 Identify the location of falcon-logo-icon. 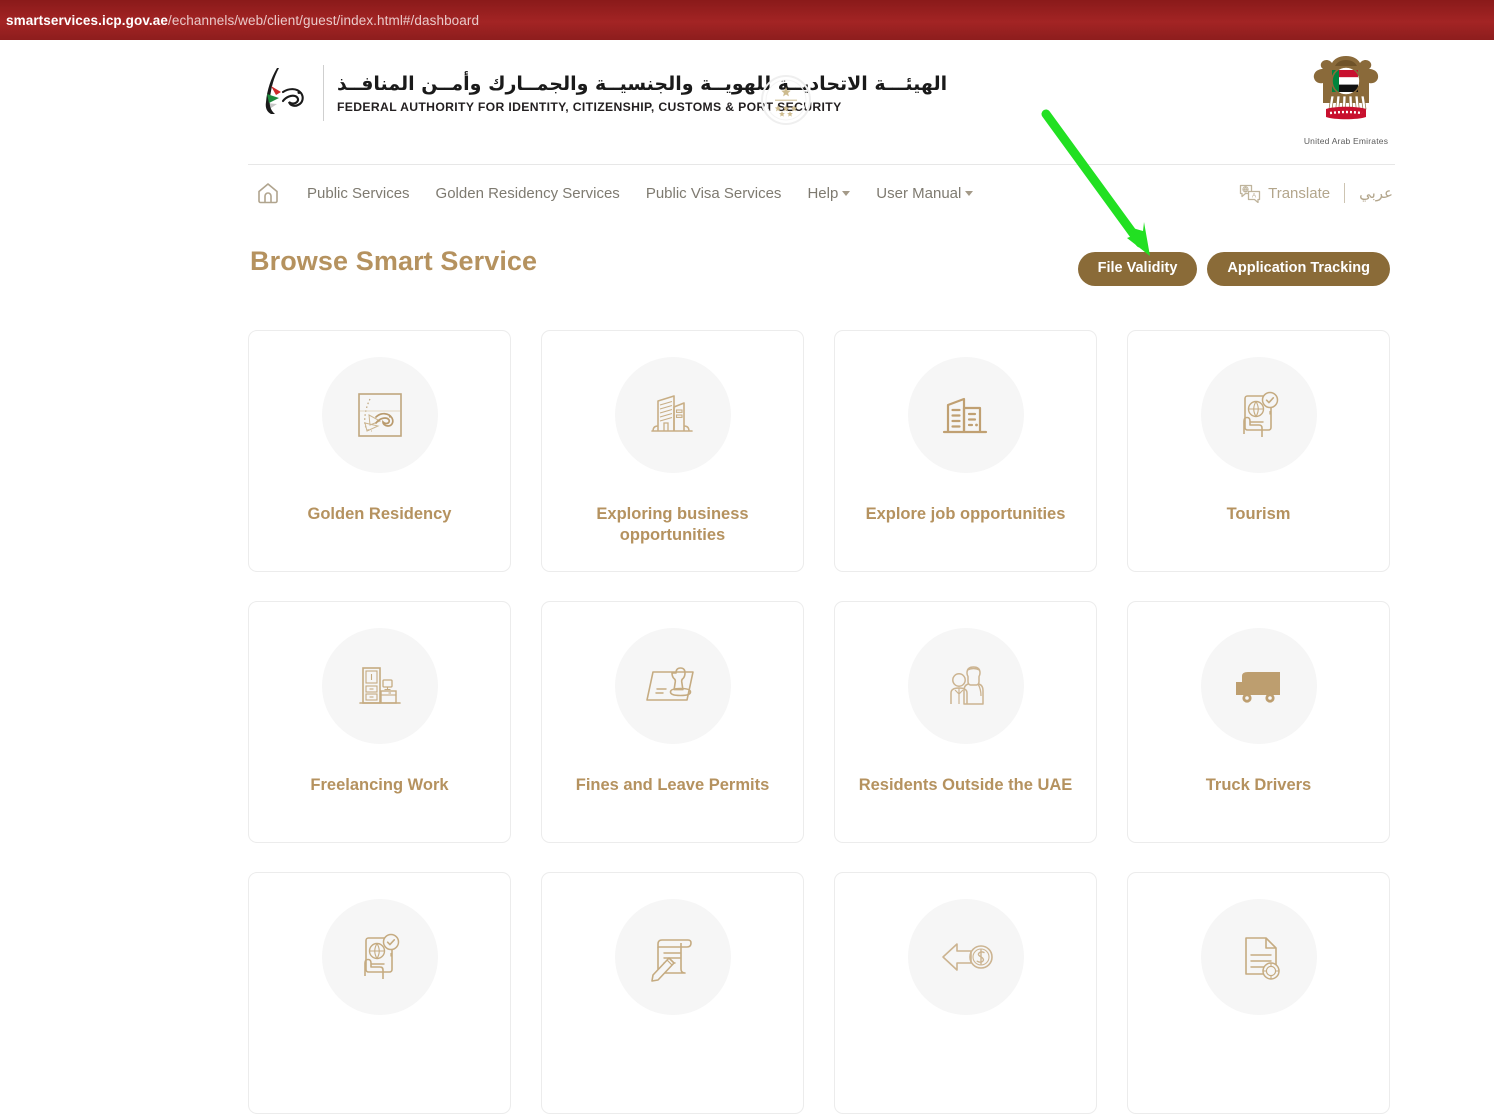
(286, 93).